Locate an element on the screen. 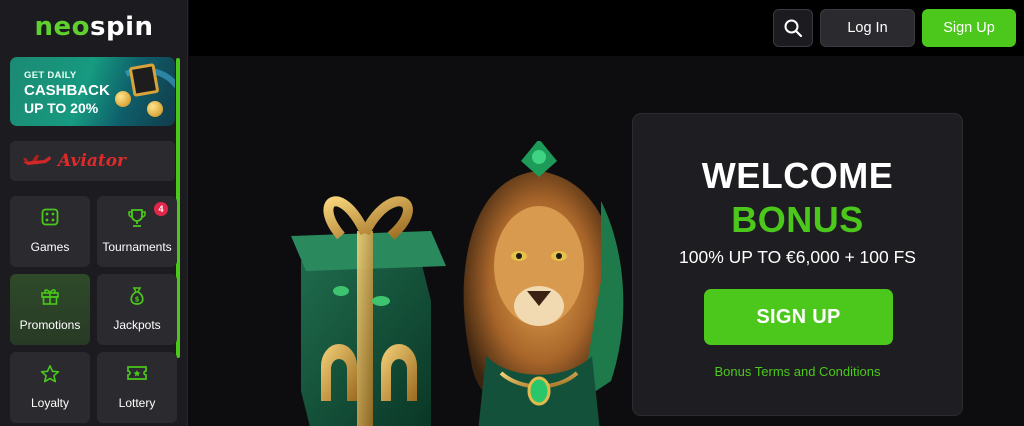  money-bag-icon: $ is located at coordinates (137, 296).